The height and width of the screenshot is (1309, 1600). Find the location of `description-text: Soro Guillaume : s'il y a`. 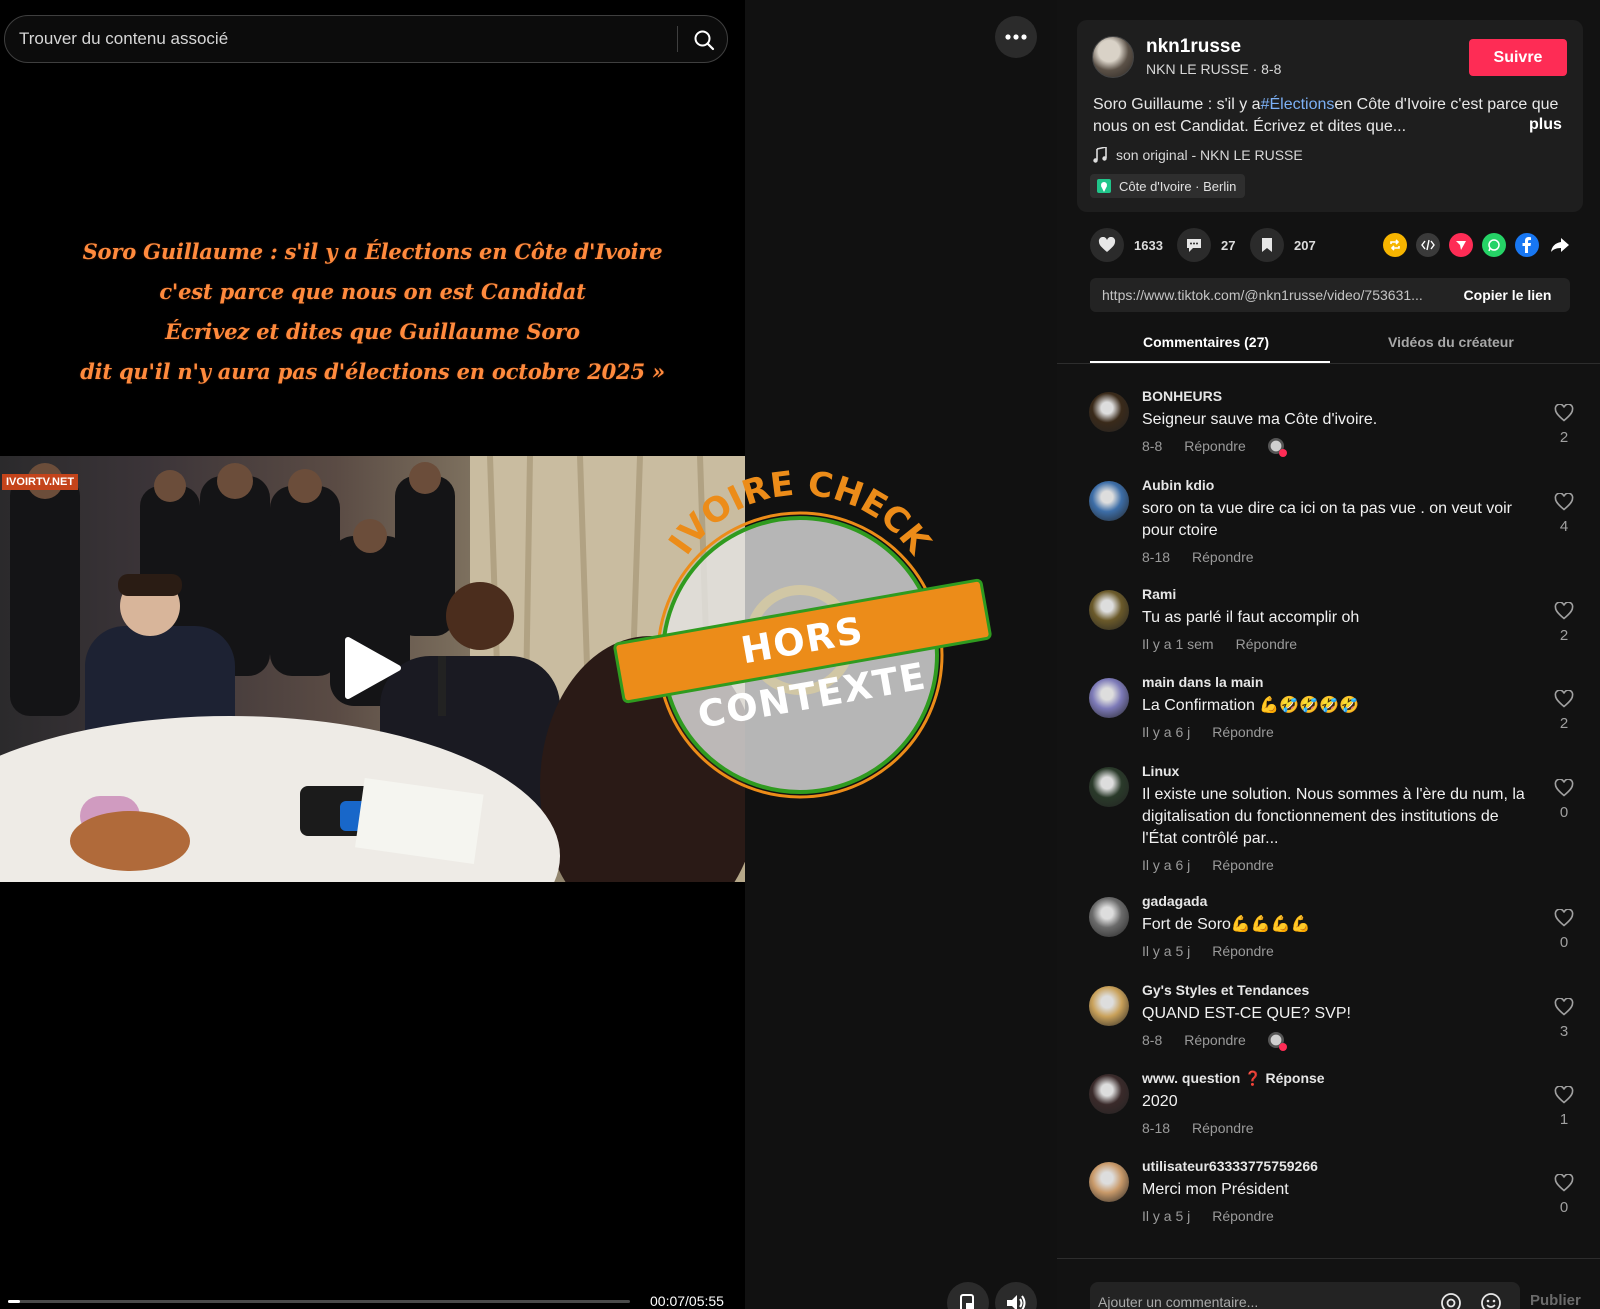

description-text: Soro Guillaume : s'il y a is located at coordinates (1177, 104).